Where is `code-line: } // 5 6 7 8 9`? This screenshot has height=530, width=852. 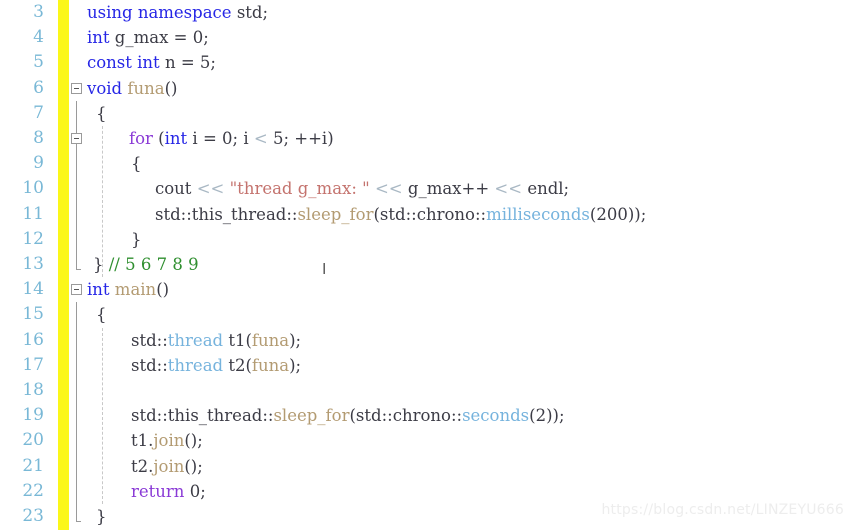
code-line: } // 5 6 7 8 9 is located at coordinates (134, 264).